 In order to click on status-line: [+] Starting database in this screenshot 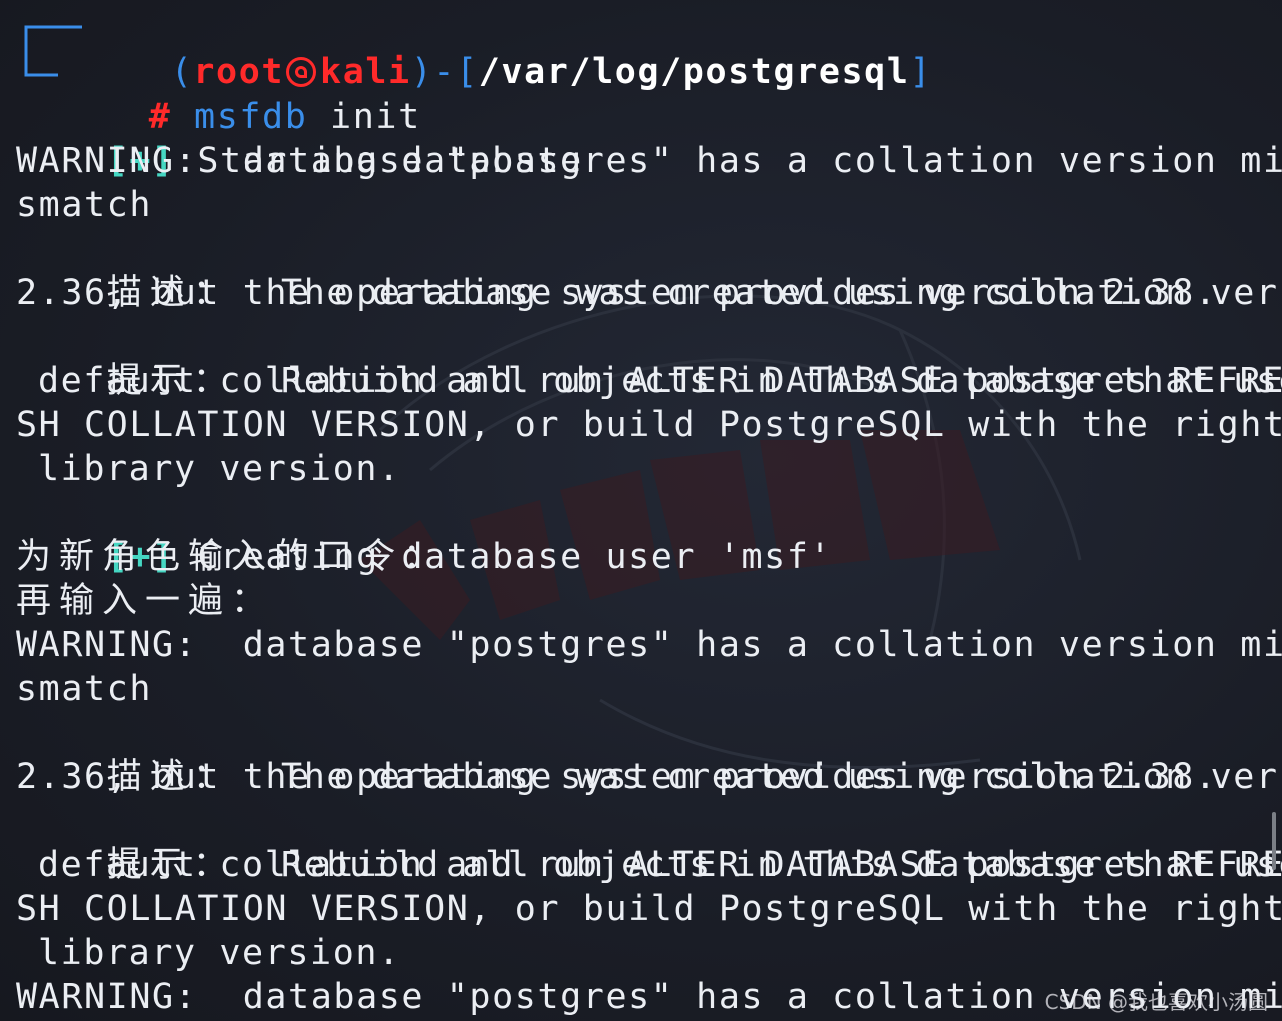, I will do `click(299, 138)`.